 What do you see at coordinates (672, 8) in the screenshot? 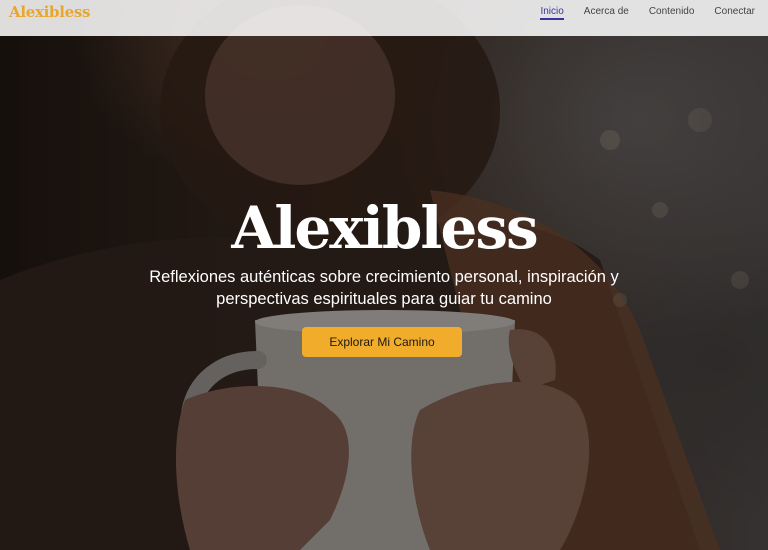
I see `nav-link-contenido: Contenido` at bounding box center [672, 8].